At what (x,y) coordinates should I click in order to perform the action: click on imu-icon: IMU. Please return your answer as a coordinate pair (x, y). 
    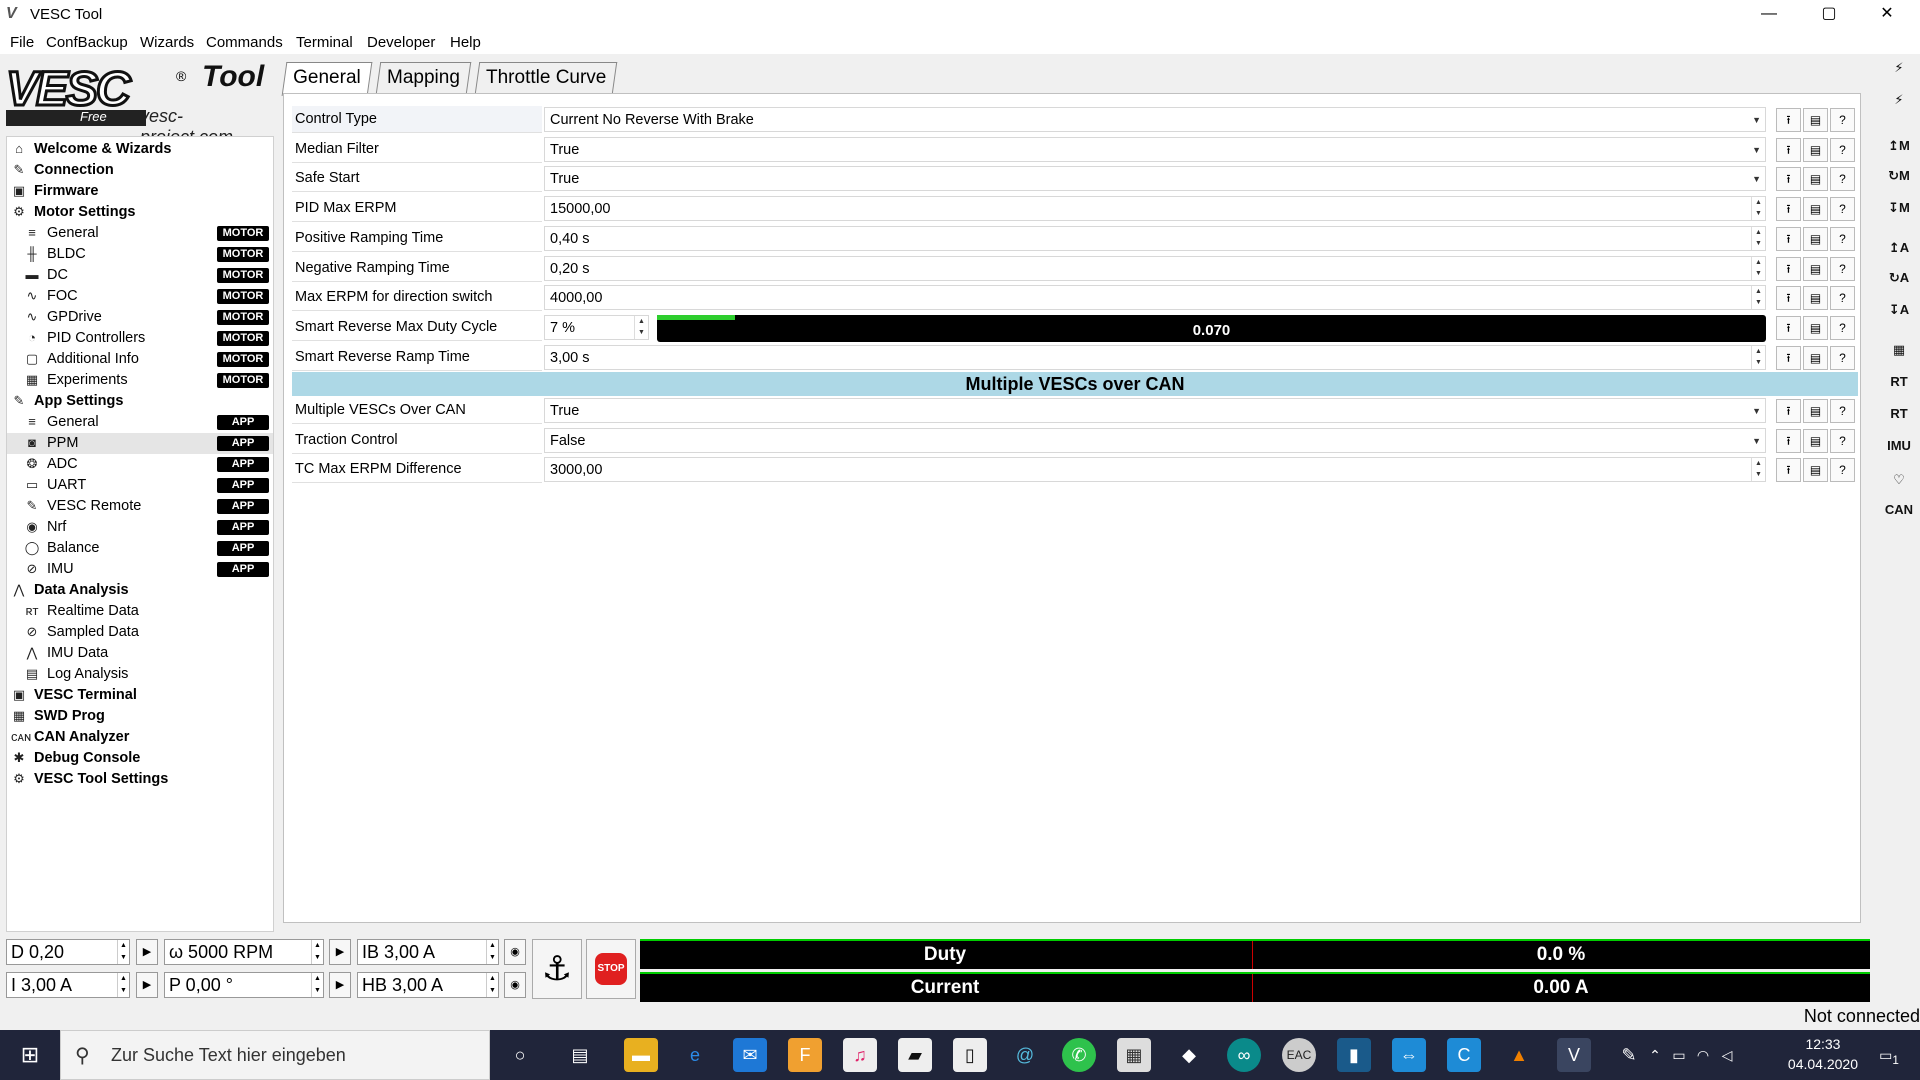
    Looking at the image, I should click on (1899, 446).